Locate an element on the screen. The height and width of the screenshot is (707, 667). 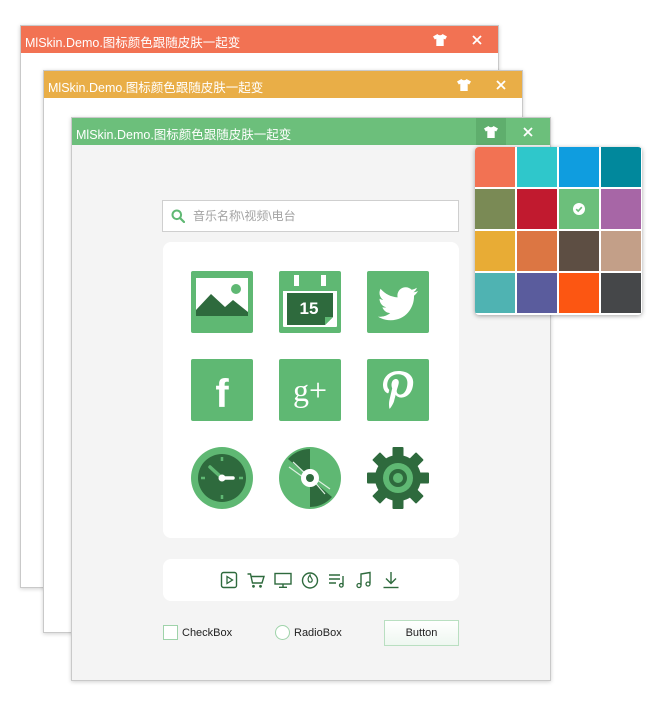
cart-button is located at coordinates (256, 580).